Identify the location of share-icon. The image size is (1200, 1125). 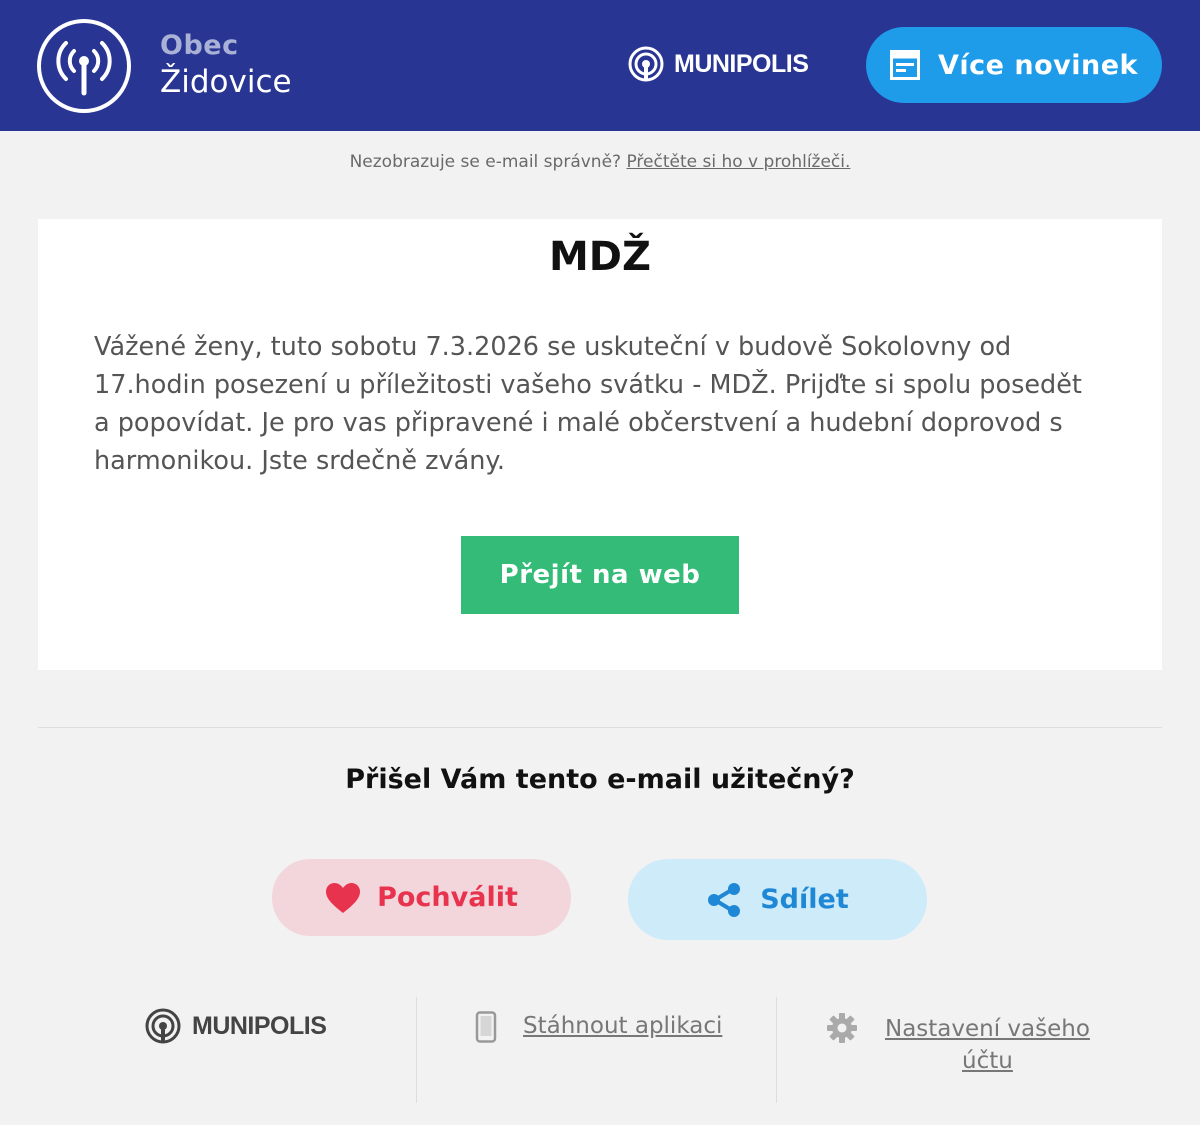
(724, 899).